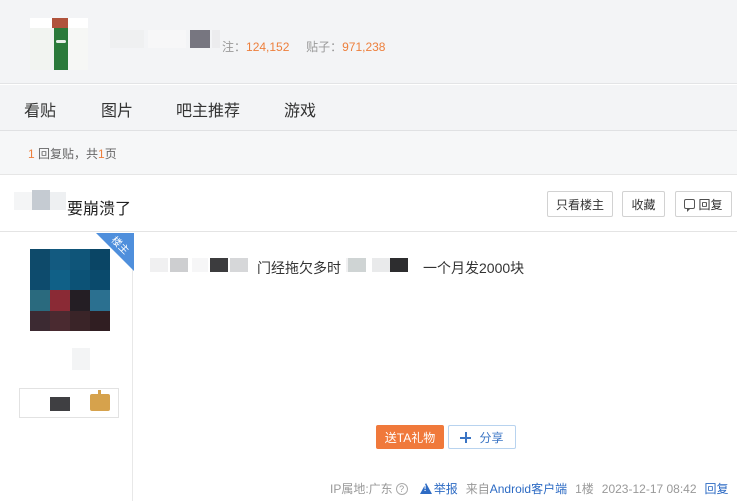  I want to click on comment-icon, so click(690, 205).